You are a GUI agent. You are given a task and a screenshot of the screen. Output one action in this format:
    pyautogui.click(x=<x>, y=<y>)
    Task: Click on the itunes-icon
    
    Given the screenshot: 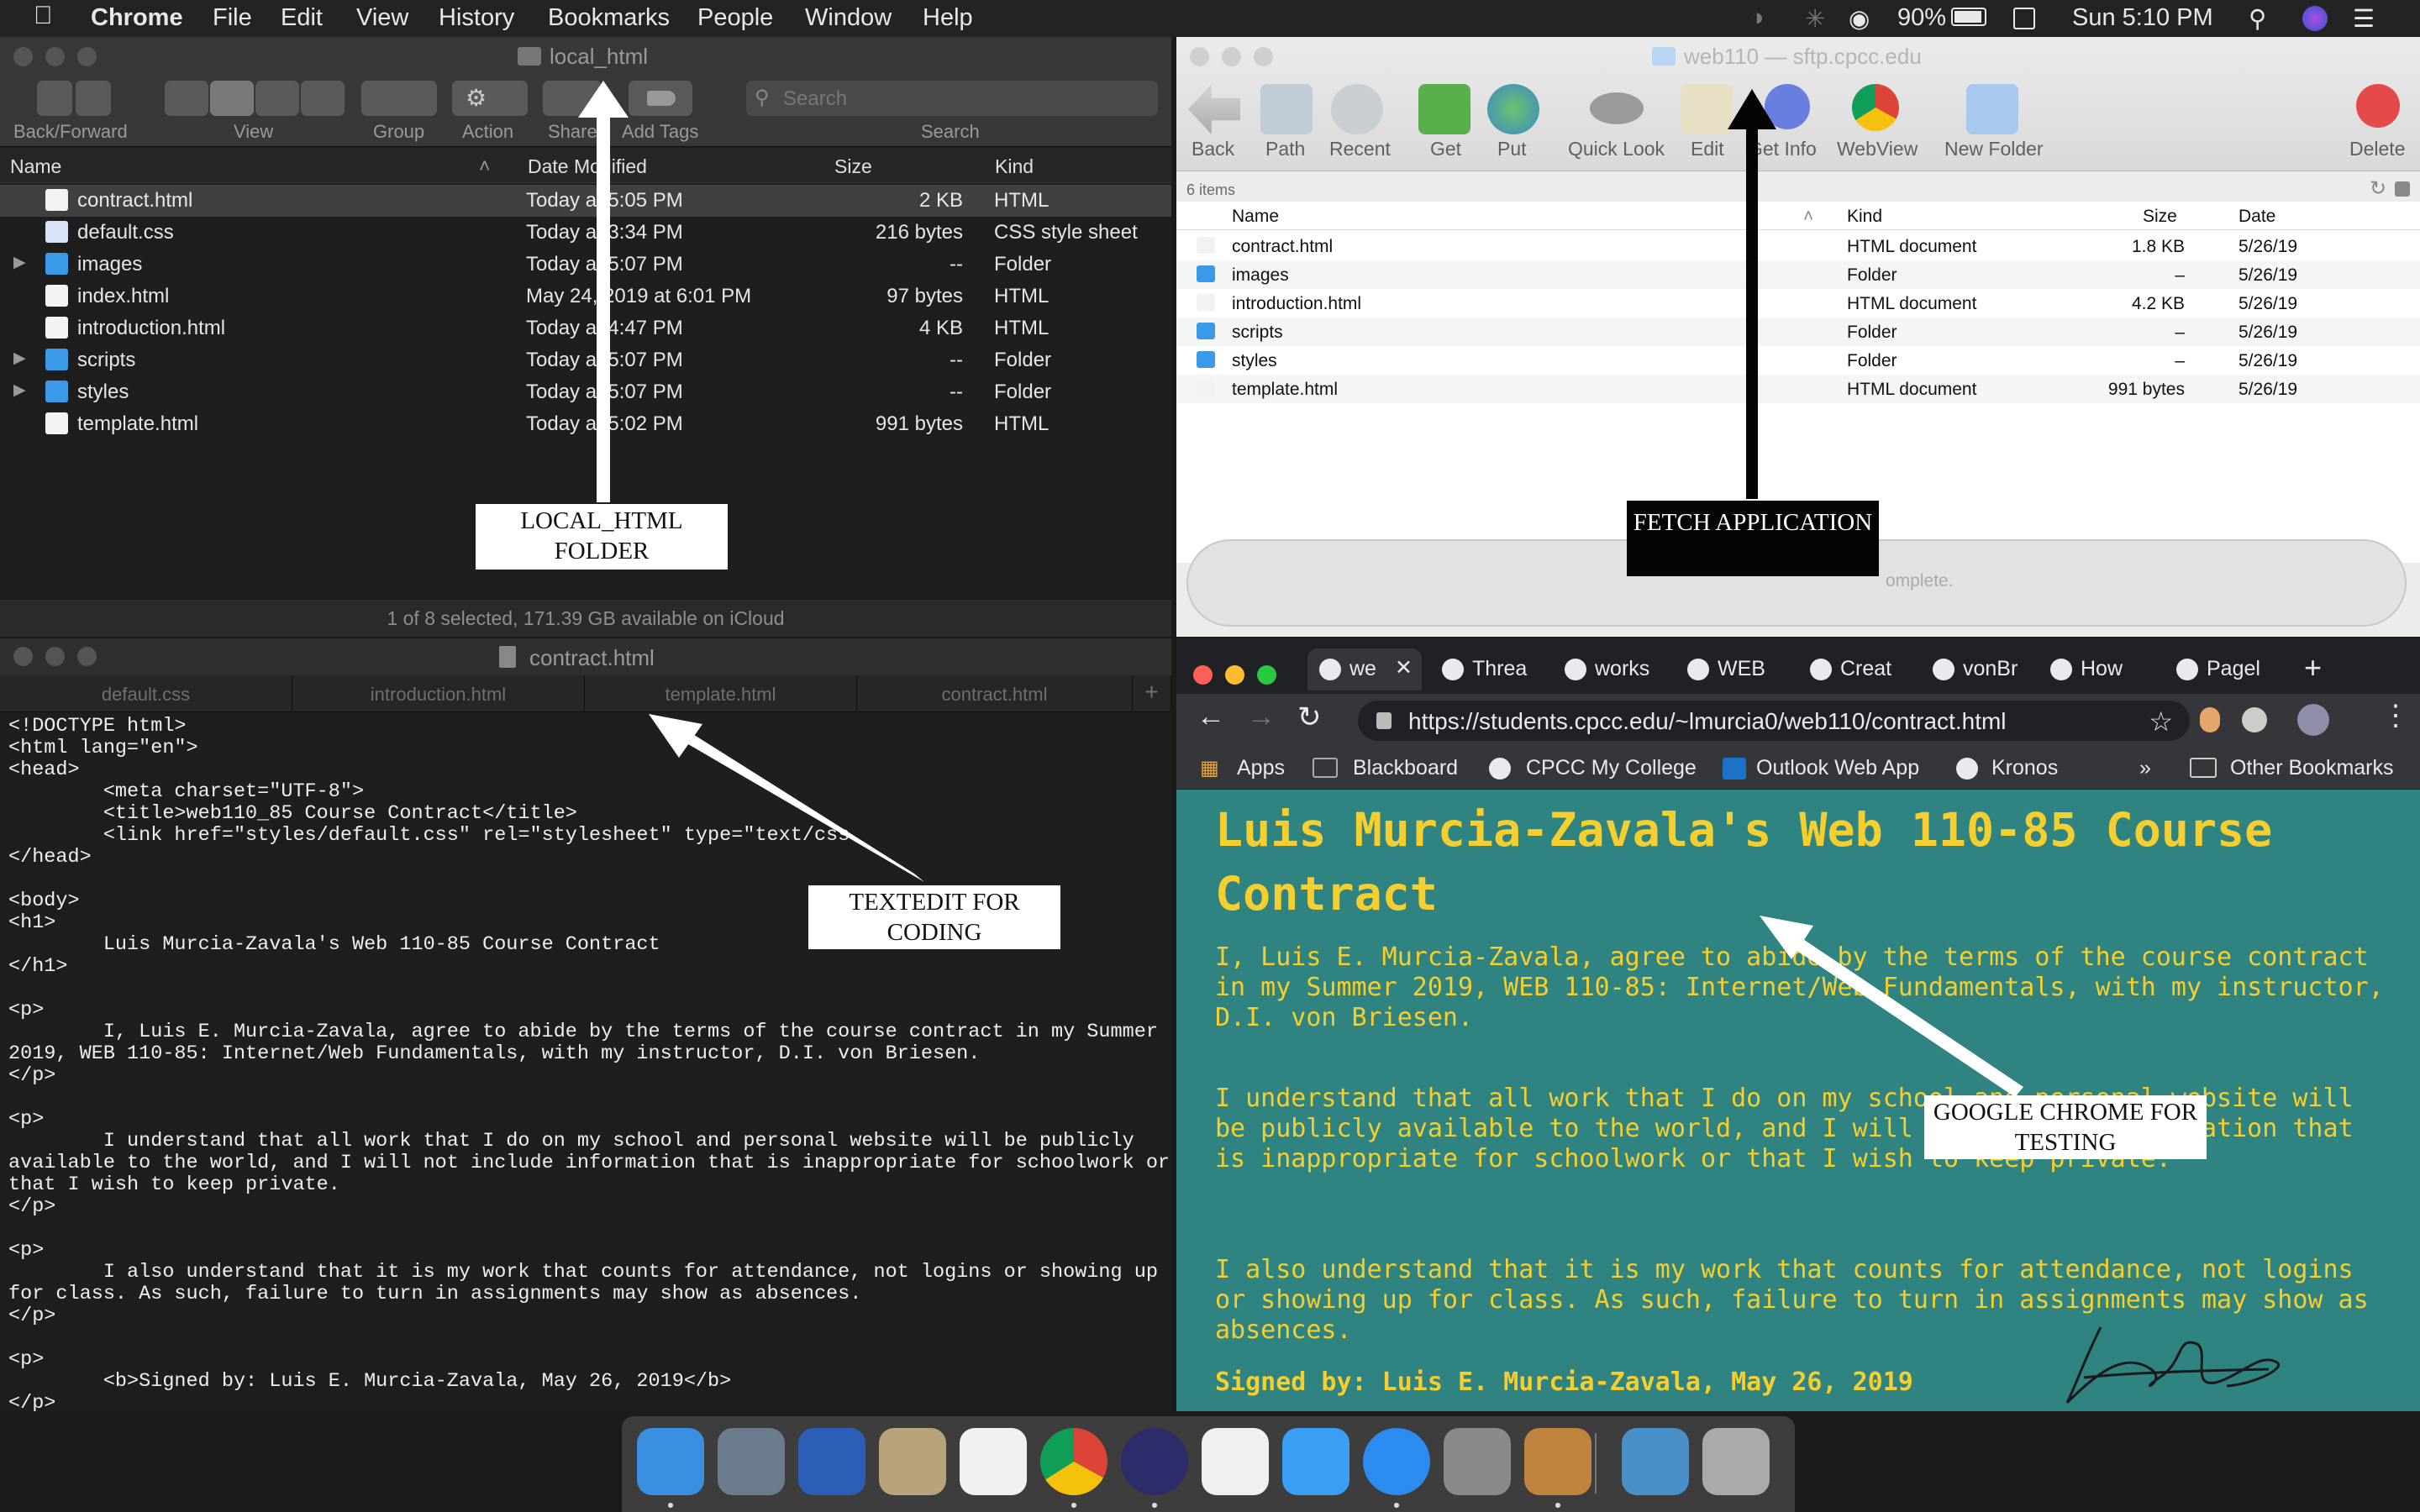 What is the action you would take?
    pyautogui.click(x=1235, y=1461)
    